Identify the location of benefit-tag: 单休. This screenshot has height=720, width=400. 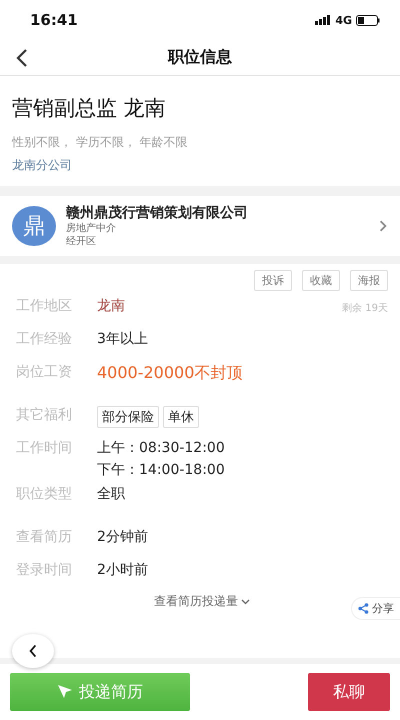
(181, 417).